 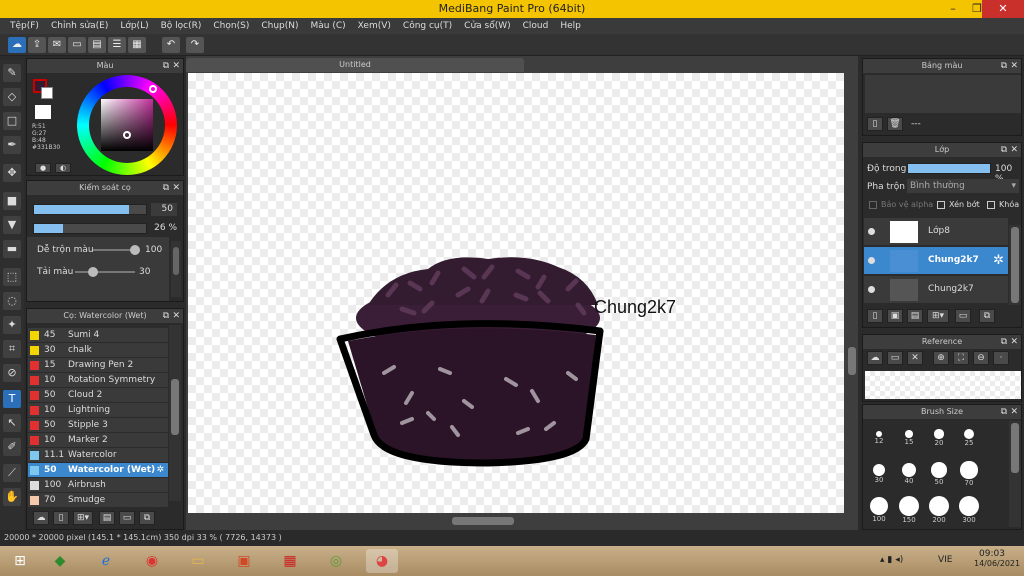 I want to click on eyedropper-tool-icon: ⟋, so click(x=12, y=473).